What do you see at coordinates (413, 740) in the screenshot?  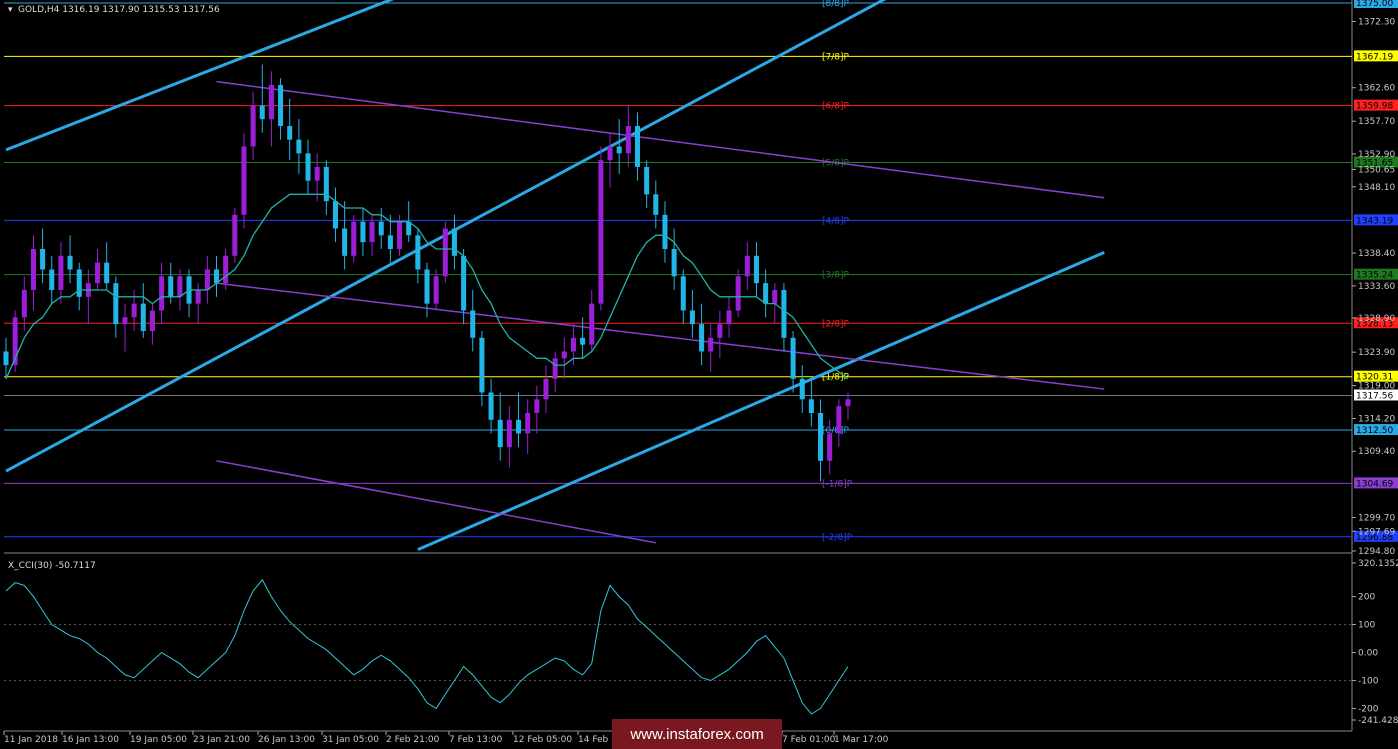 I see `time-tick-label: 2 Feb 21:00` at bounding box center [413, 740].